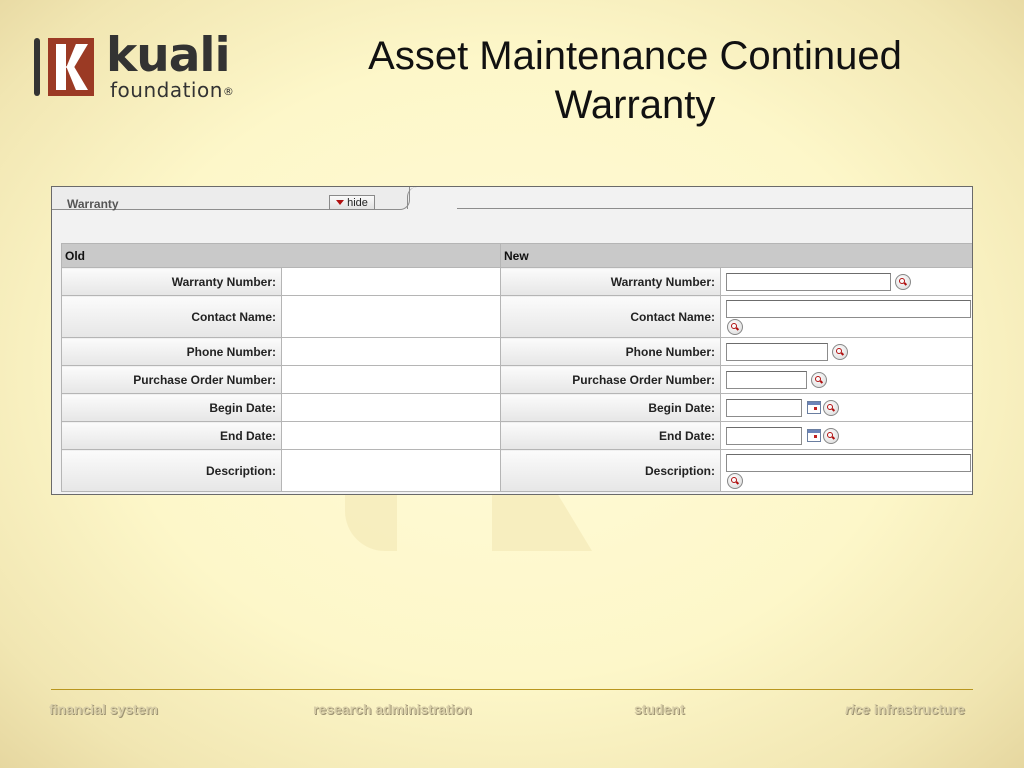  Describe the element at coordinates (168, 55) in the screenshot. I see `logo-wordmark: kuali` at that location.